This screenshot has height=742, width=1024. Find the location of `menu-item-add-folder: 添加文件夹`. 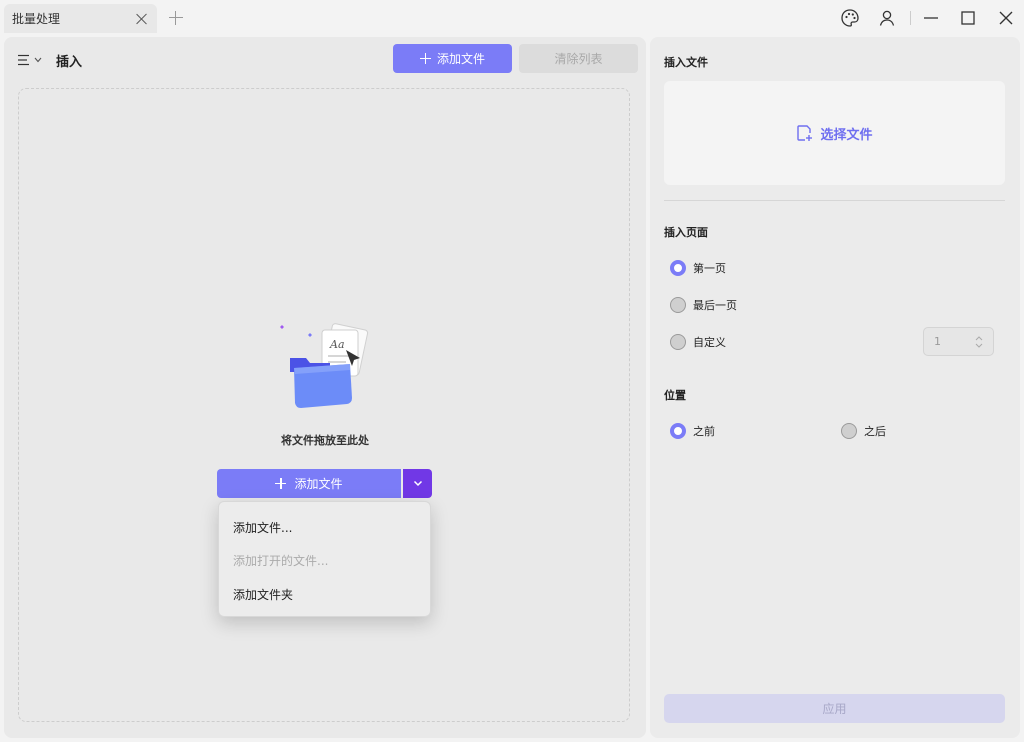

menu-item-add-folder: 添加文件夹 is located at coordinates (263, 594).